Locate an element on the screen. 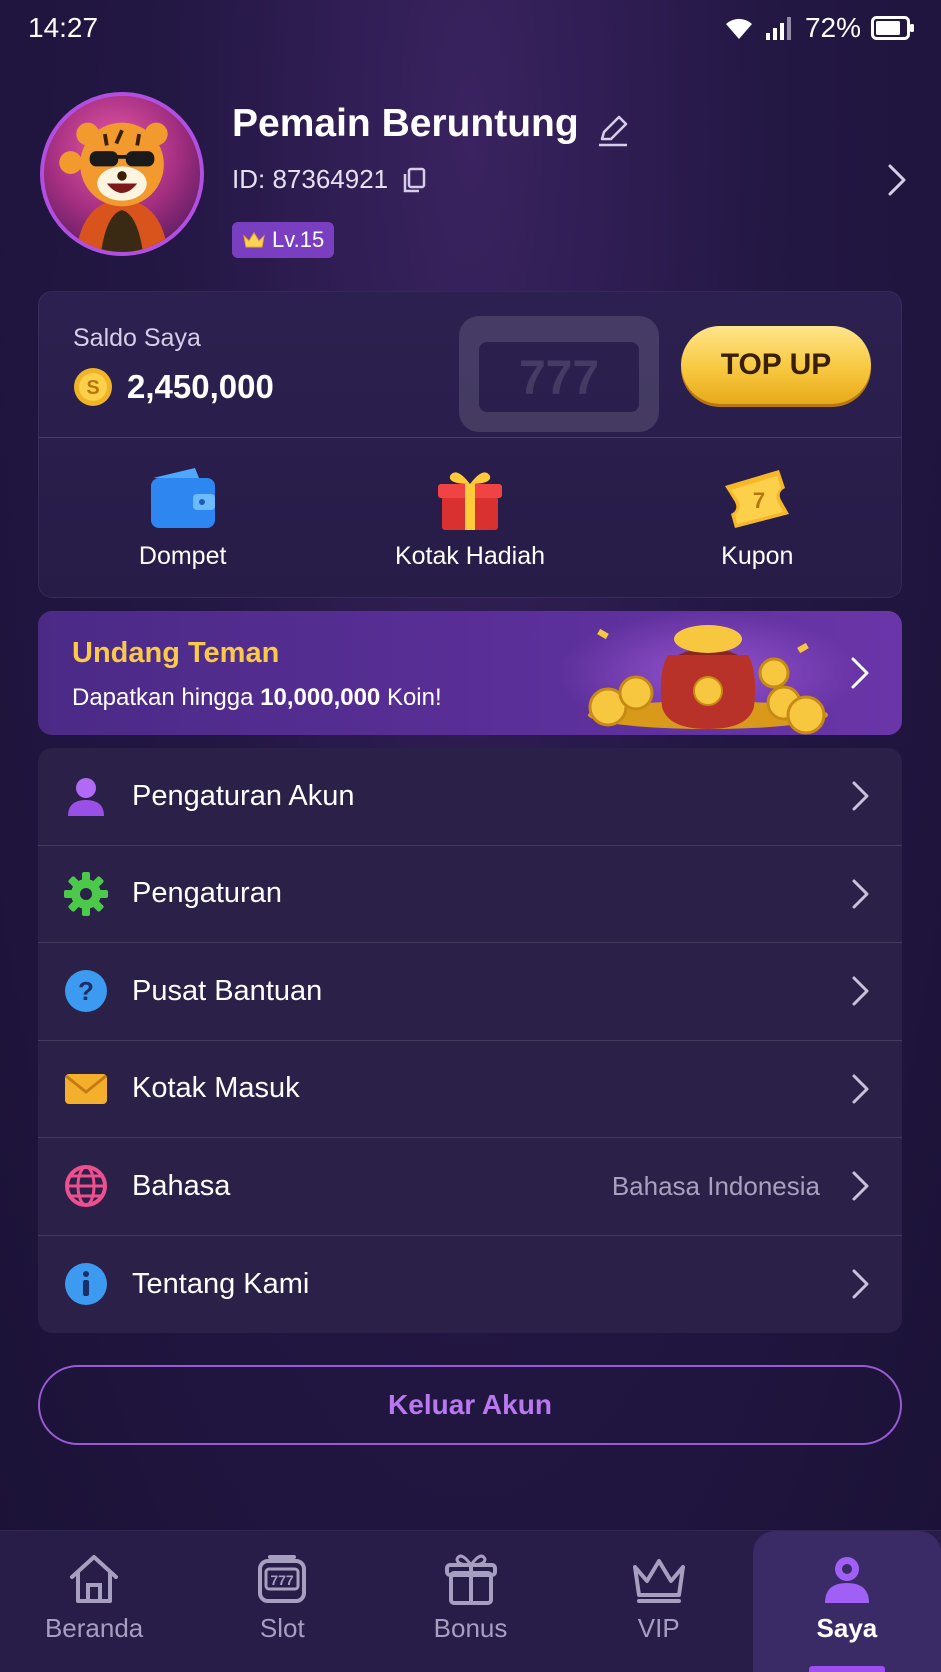 Image resolution: width=941 pixels, height=1672 pixels. status-indicators: 72% is located at coordinates (819, 28).